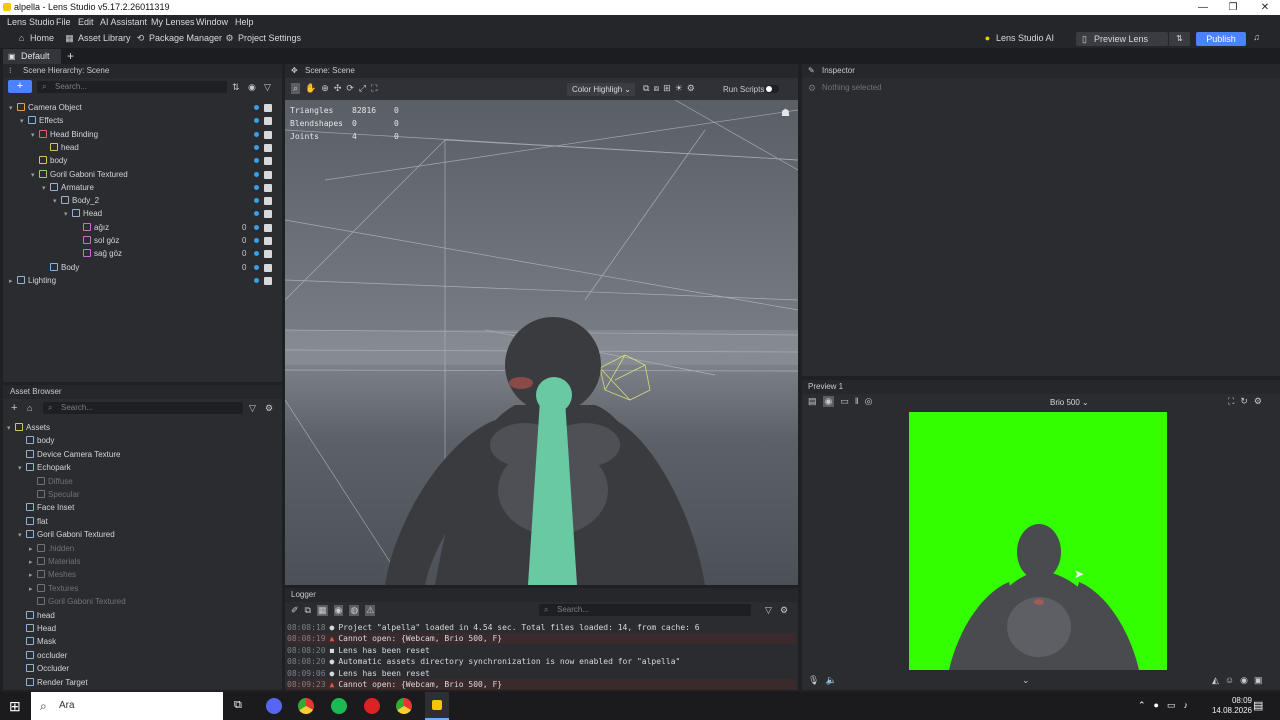  I want to click on layers-icon: ⧈, so click(656, 88).